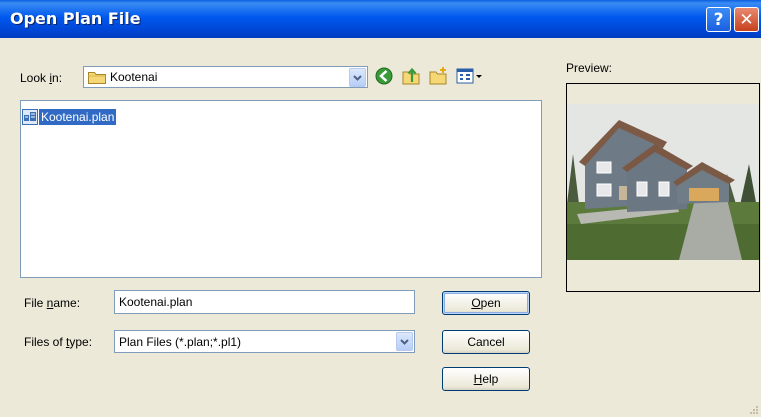 The width and height of the screenshot is (761, 417). I want to click on file-name-label: File name:, so click(52, 303).